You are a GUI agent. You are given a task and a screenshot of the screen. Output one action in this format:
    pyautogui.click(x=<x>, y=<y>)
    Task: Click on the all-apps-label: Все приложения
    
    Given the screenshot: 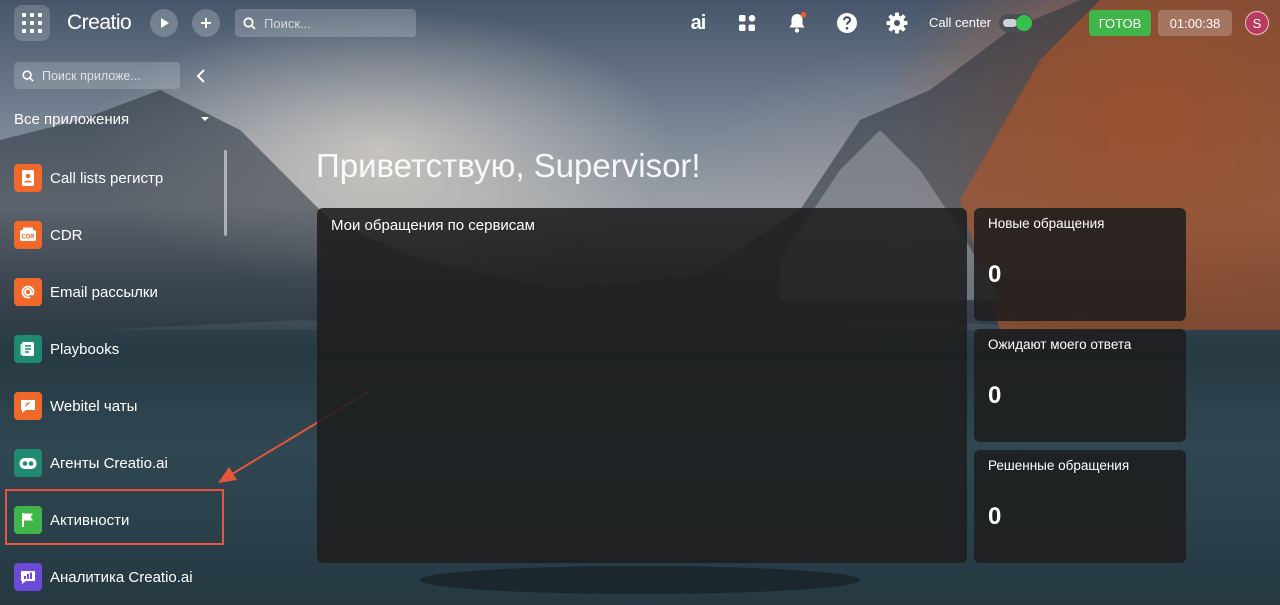 What is the action you would take?
    pyautogui.click(x=72, y=119)
    